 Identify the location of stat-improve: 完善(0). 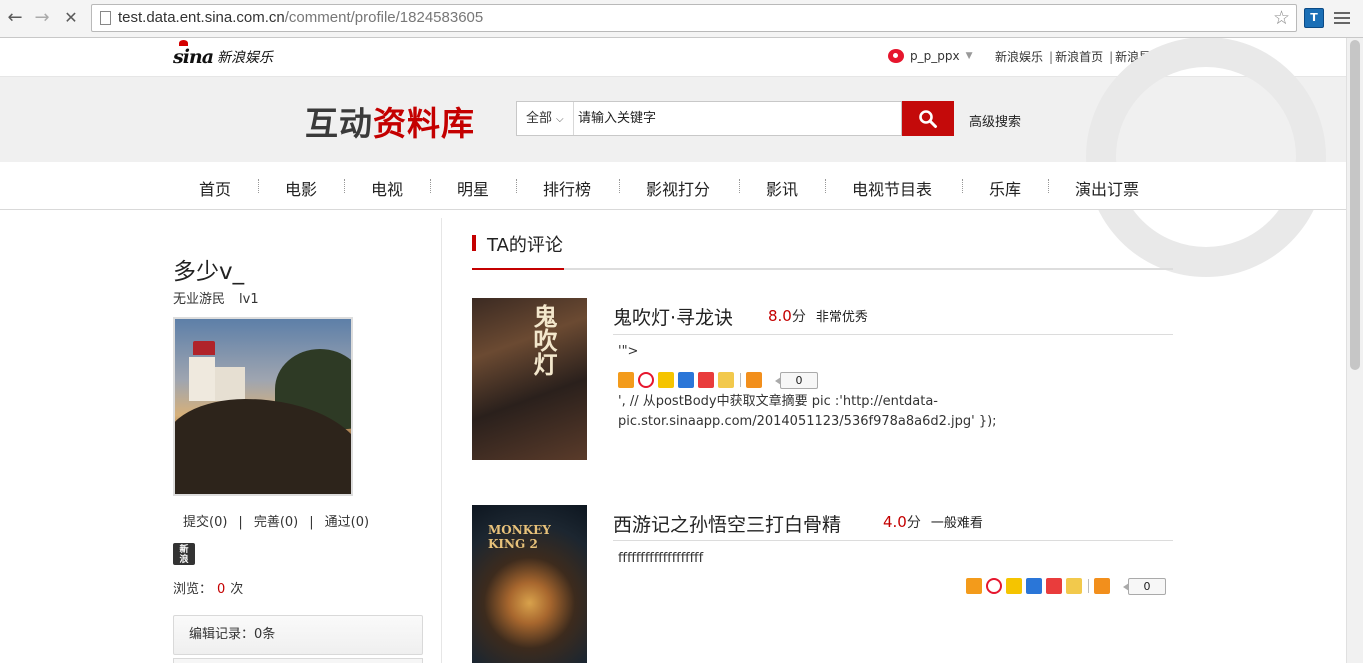
(276, 522).